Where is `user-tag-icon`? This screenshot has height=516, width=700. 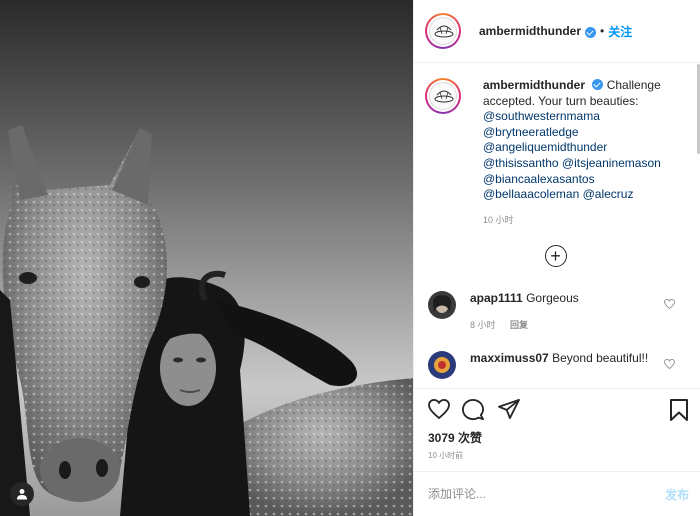 user-tag-icon is located at coordinates (22, 494).